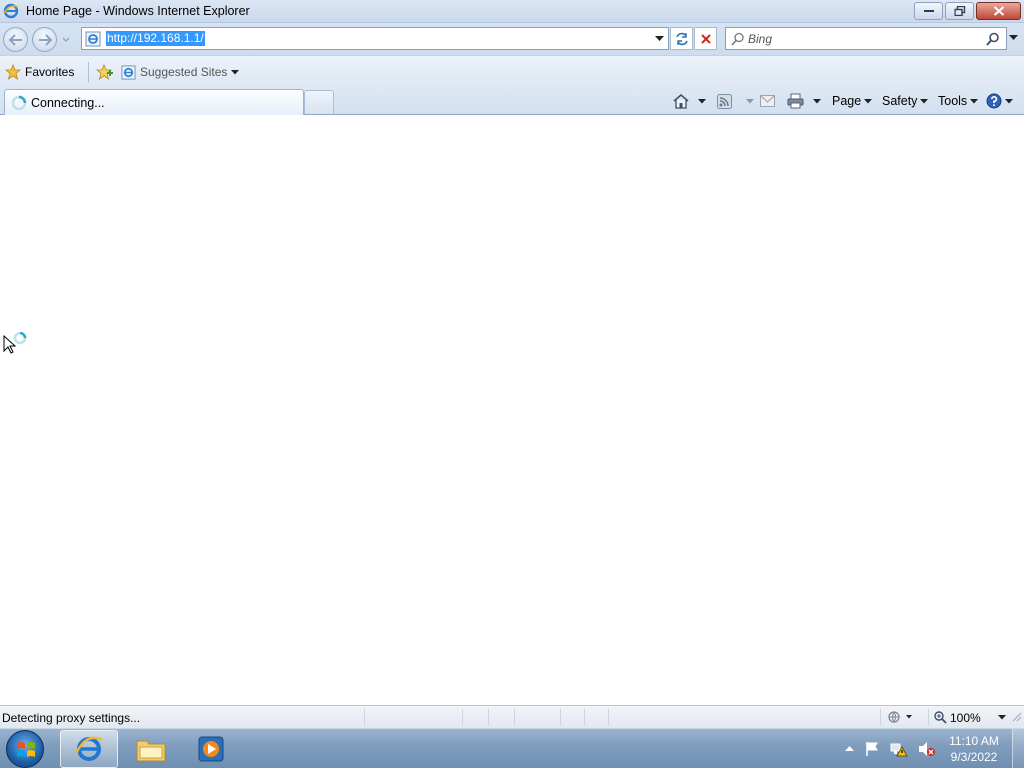  Describe the element at coordinates (105, 72) in the screenshot. I see `add-to-favorites-bar-icon` at that location.